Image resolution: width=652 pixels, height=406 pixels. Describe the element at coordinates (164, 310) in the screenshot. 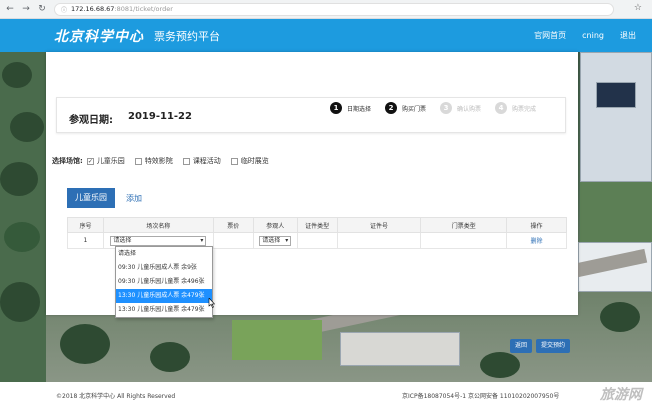

I see `dropdown-option: 13:30 儿童乐园儿童票 余479张` at that location.